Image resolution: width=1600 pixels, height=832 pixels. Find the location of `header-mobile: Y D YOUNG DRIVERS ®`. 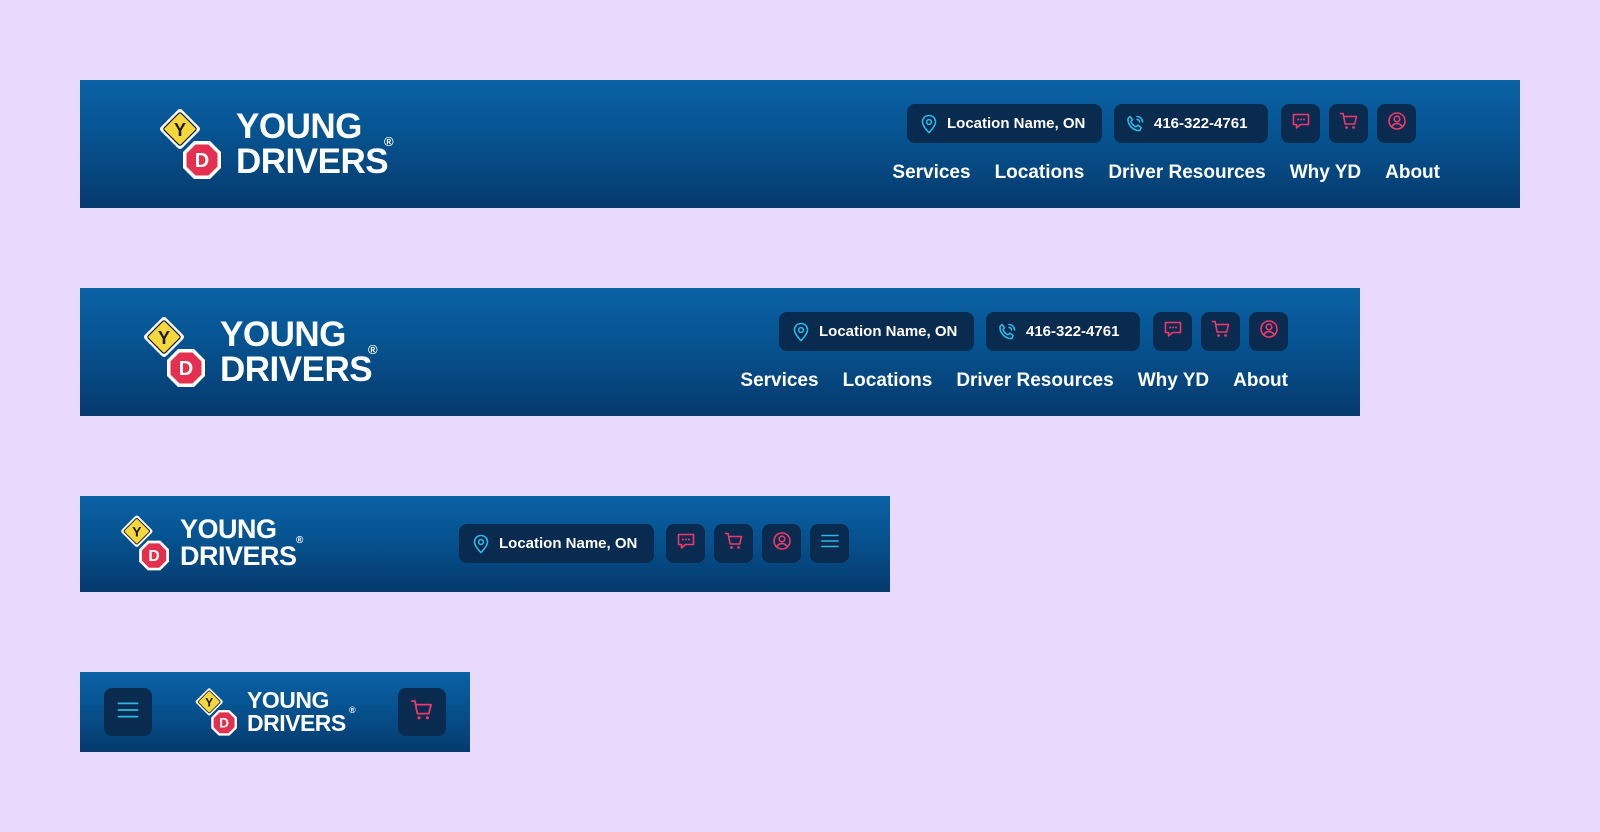

header-mobile: Y D YOUNG DRIVERS ® is located at coordinates (275, 712).